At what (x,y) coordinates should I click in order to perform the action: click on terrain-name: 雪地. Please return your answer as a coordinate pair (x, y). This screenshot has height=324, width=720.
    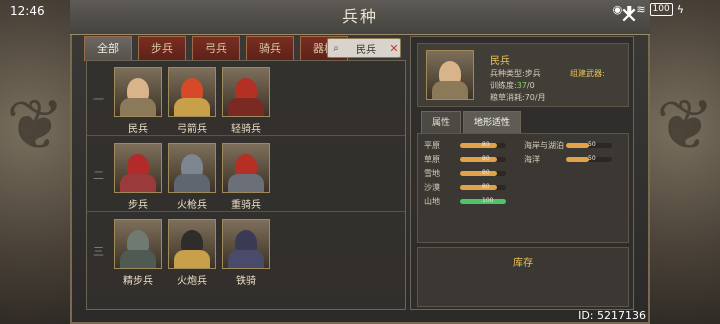
    Looking at the image, I should click on (432, 173).